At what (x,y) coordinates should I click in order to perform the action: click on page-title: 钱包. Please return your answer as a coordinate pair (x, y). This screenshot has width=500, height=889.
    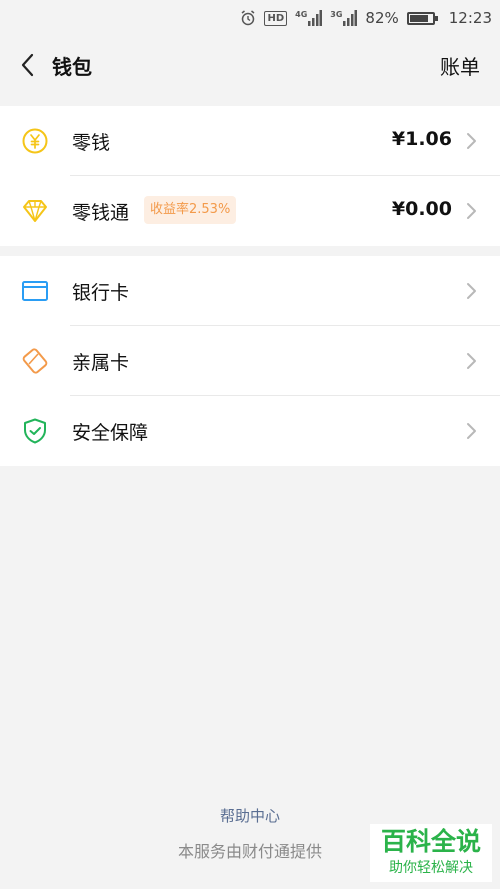
    Looking at the image, I should click on (72, 67).